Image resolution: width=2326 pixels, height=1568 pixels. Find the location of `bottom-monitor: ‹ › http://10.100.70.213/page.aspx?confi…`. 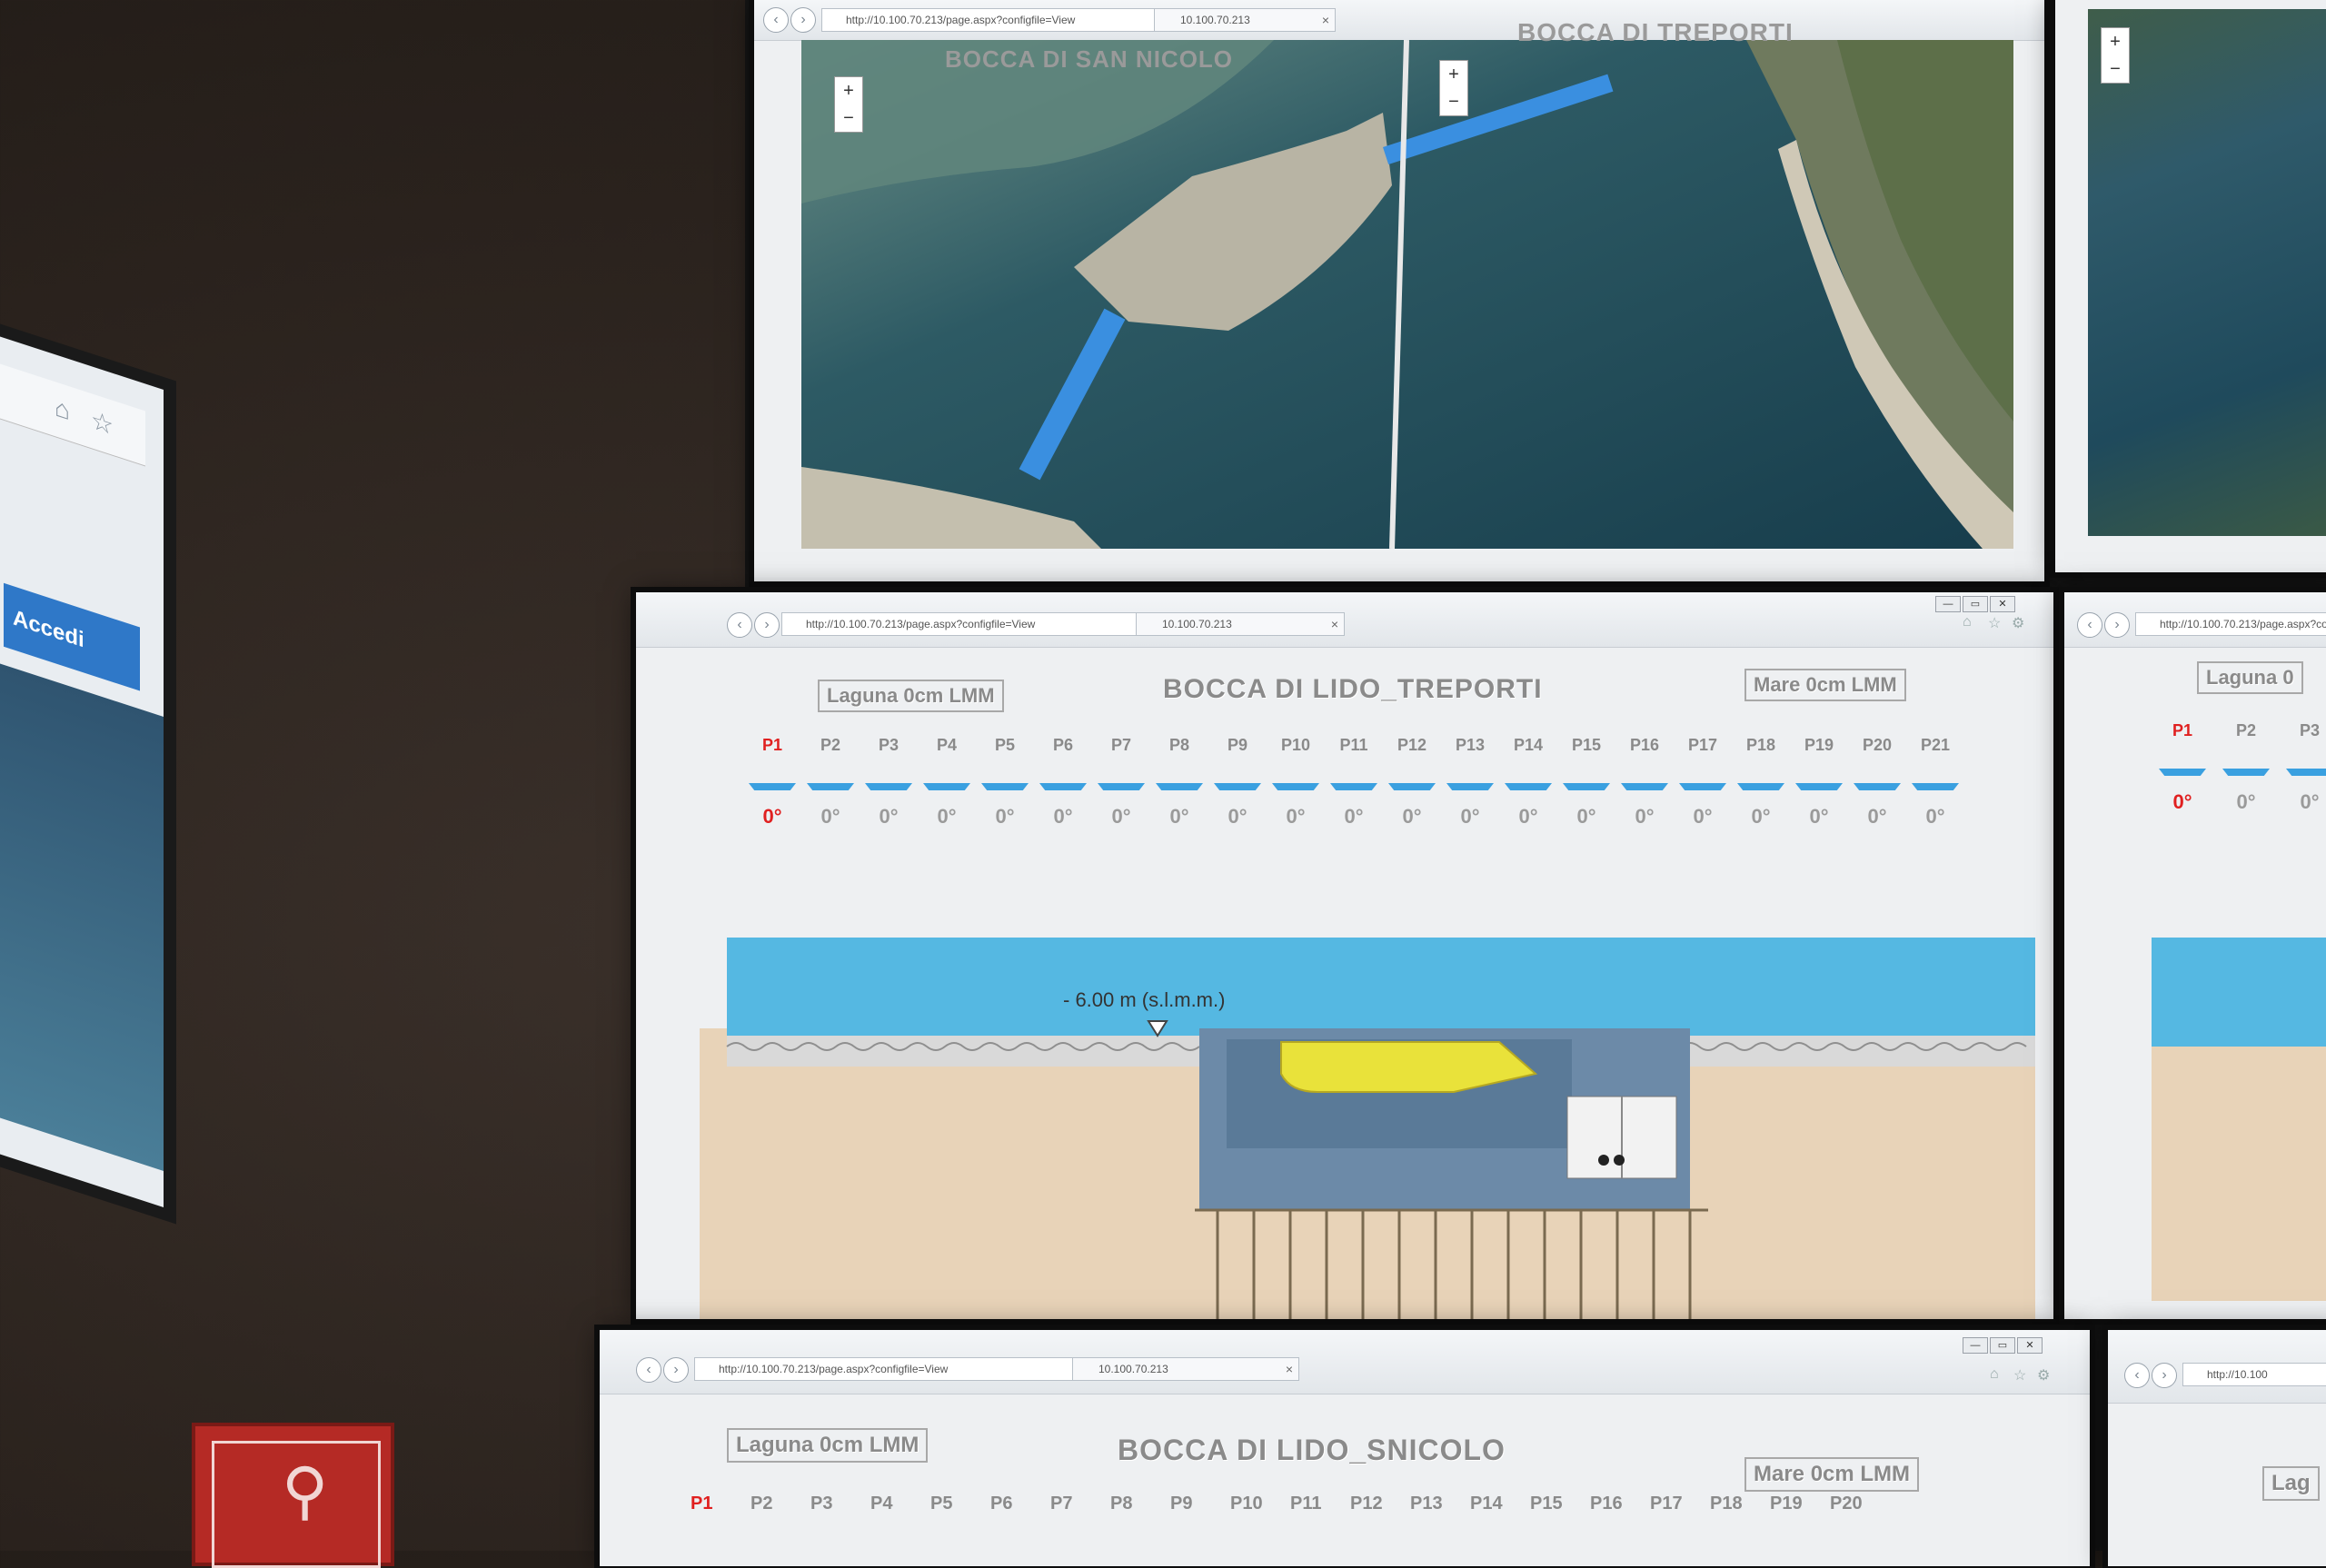

bottom-monitor: ‹ › http://10.100.70.213/page.aspx?confi… is located at coordinates (1345, 1448).